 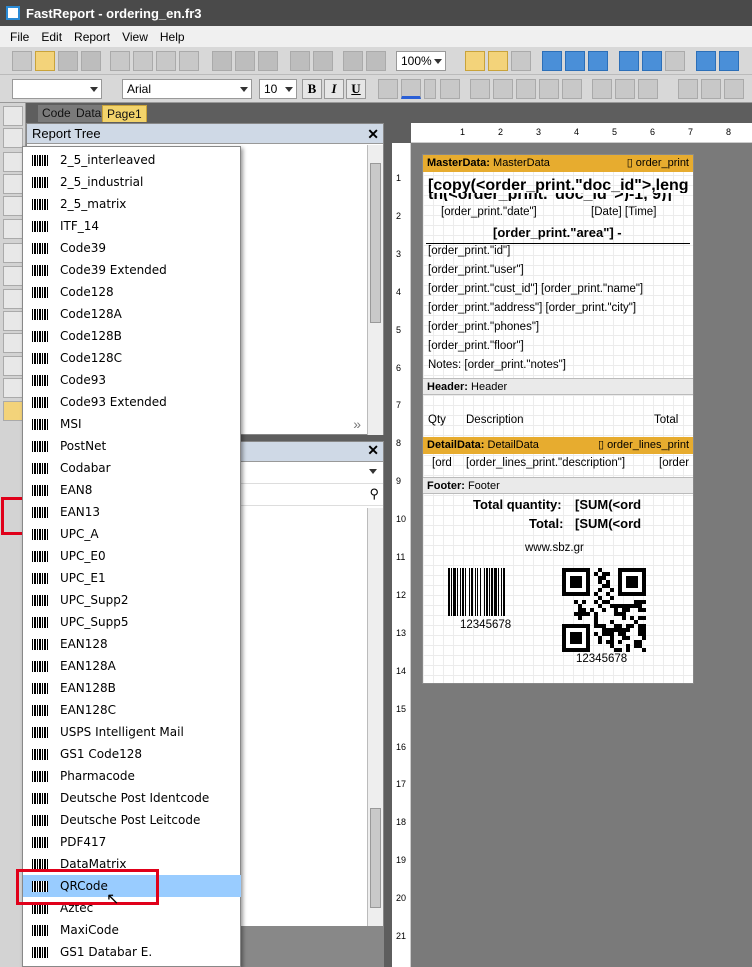 I want to click on text-align-right-icon, so click(x=549, y=89).